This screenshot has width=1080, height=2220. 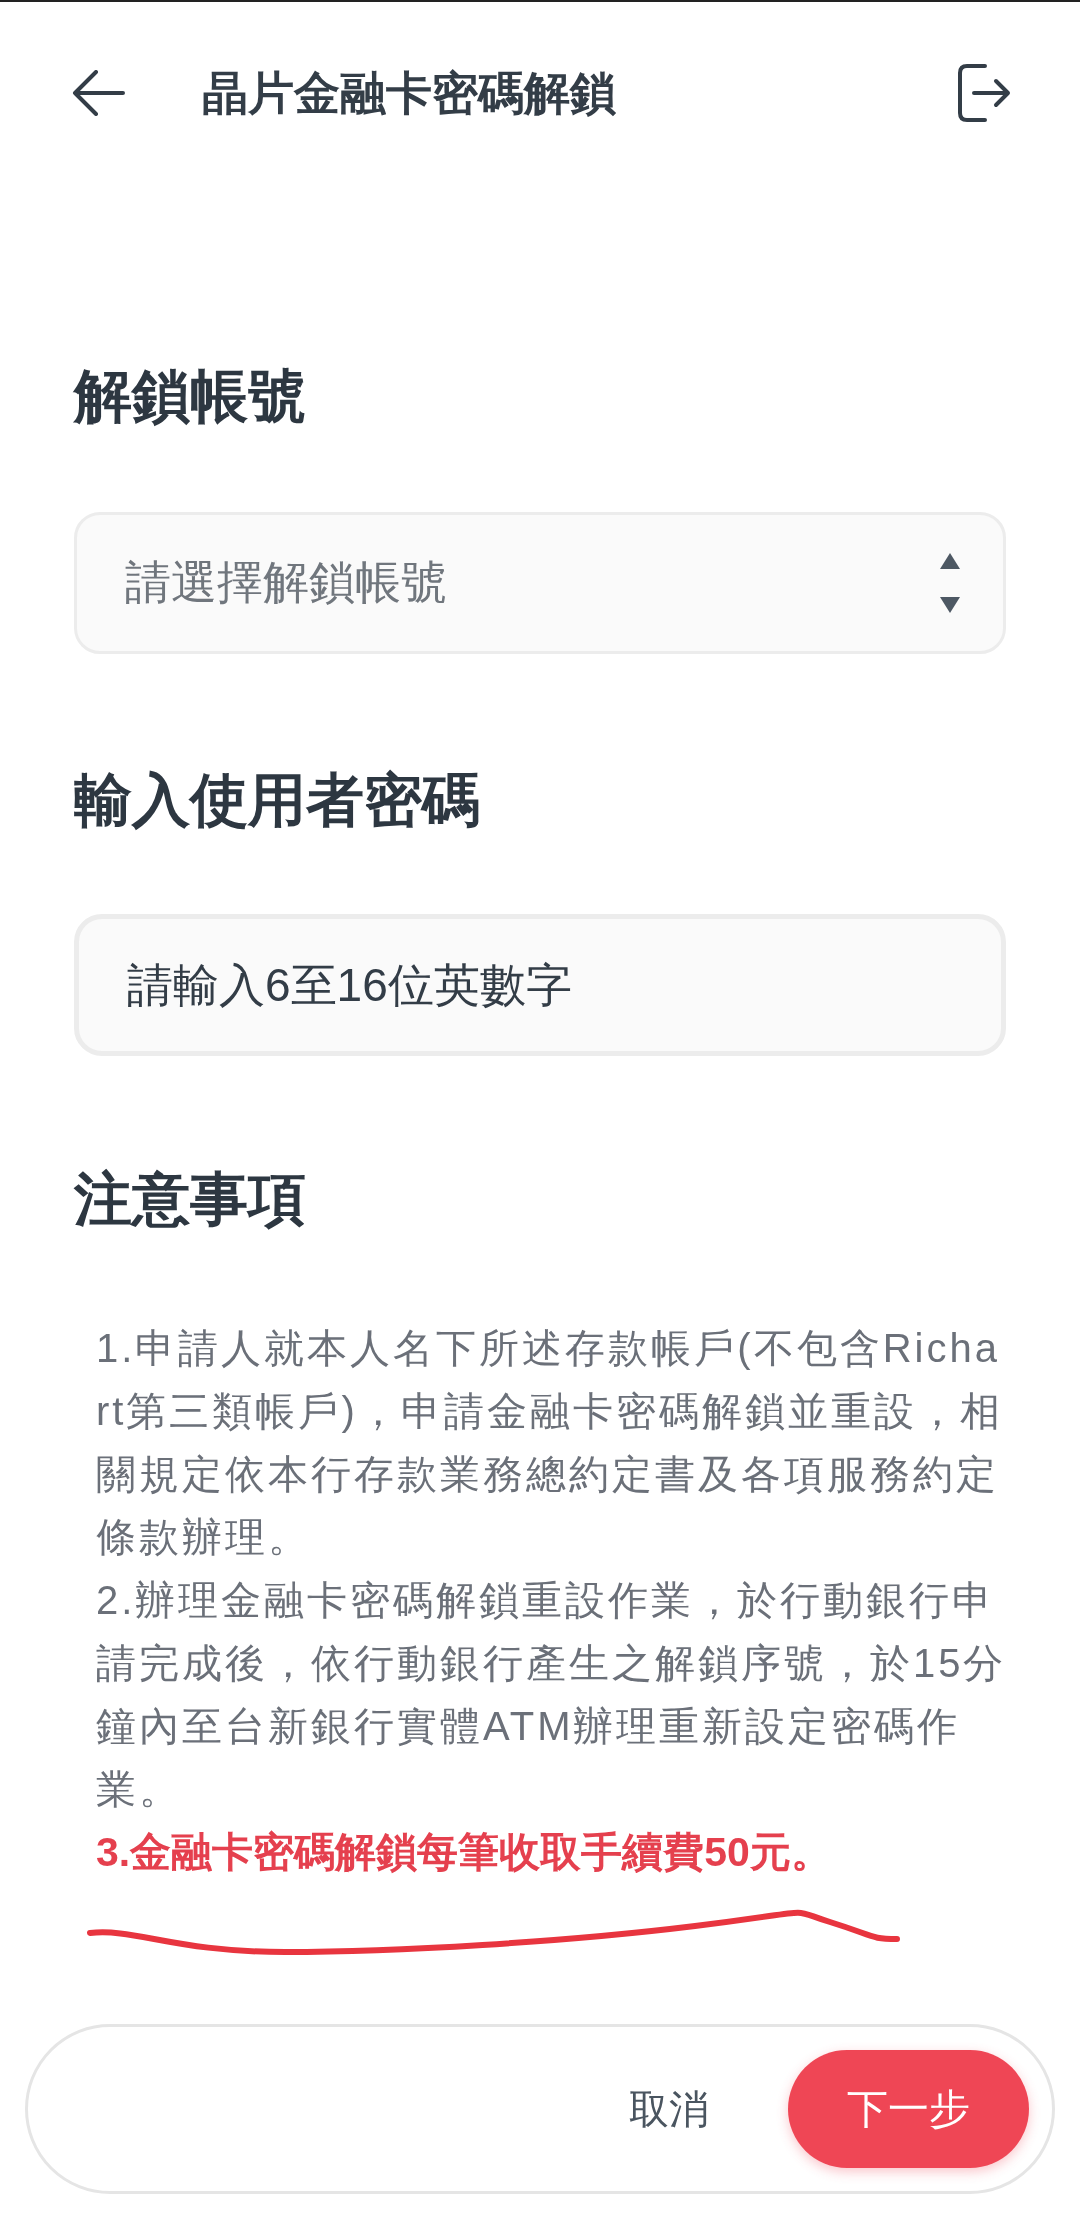 I want to click on important-note: 3.金融卡密碼解鎖每筆收取手續費50元。, so click(x=464, y=1852).